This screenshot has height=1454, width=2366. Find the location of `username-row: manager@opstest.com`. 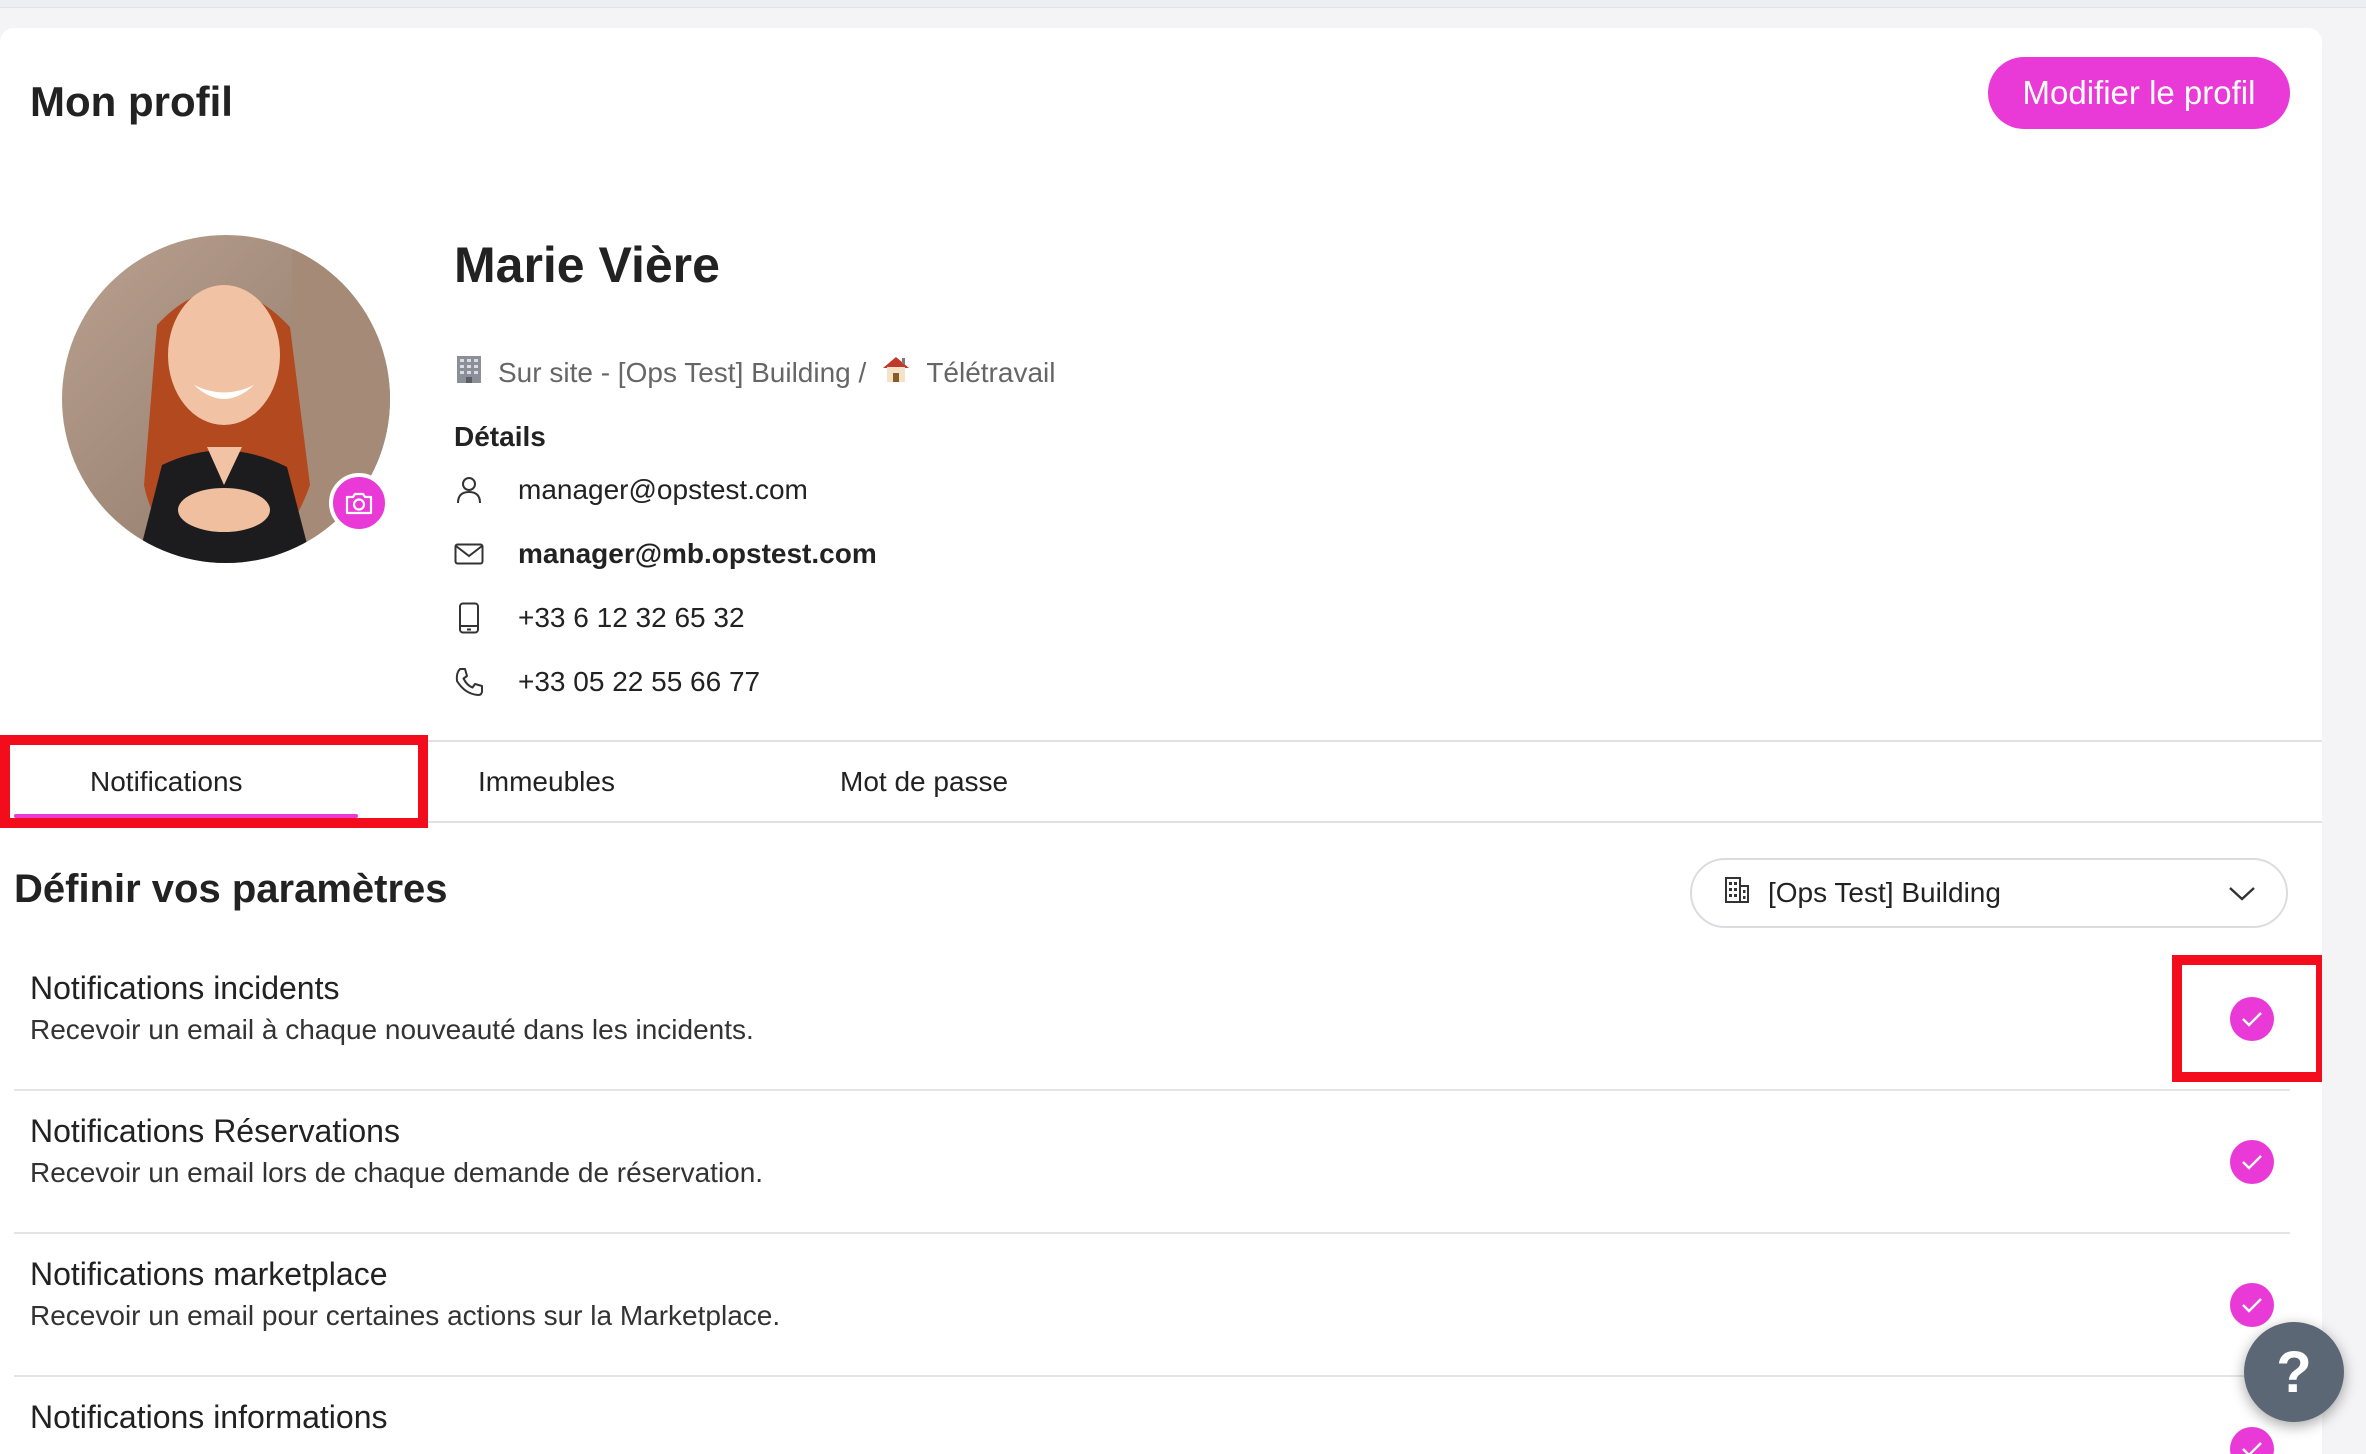

username-row: manager@opstest.com is located at coordinates (631, 490).